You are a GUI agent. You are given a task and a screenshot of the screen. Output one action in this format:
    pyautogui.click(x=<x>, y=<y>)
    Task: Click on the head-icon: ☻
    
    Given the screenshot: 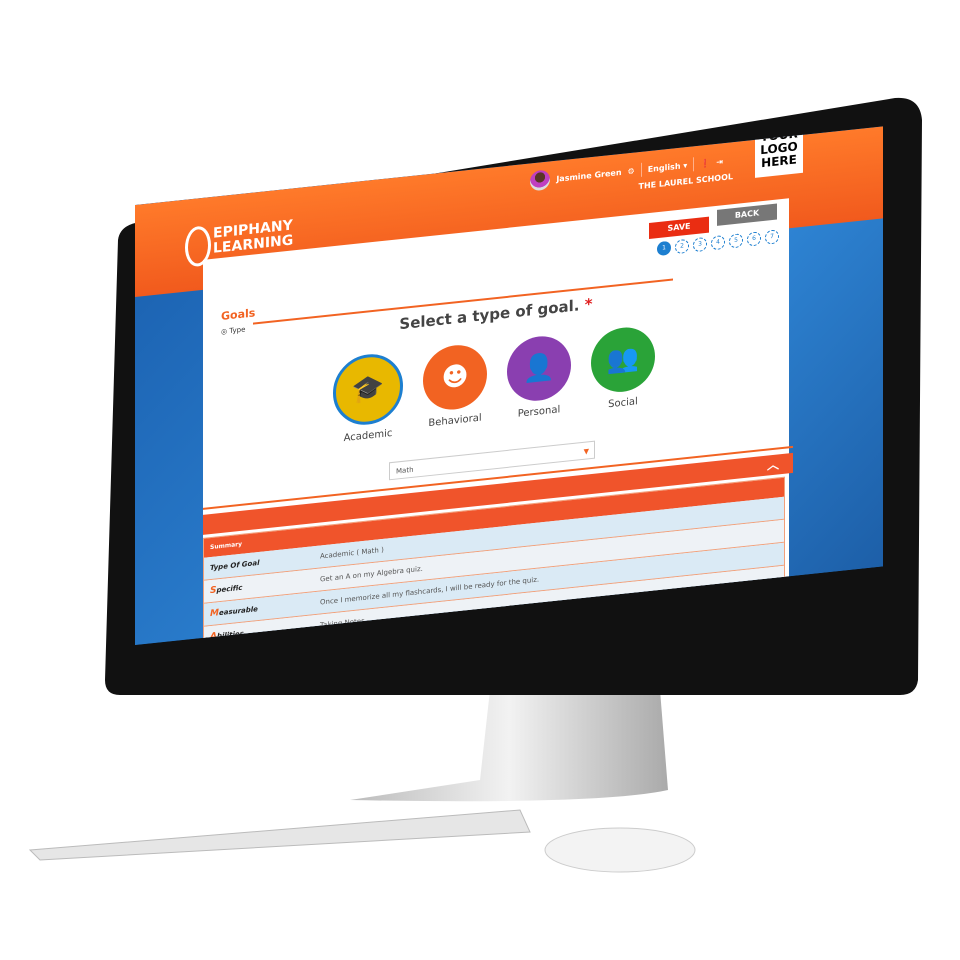 What is the action you would take?
    pyautogui.click(x=455, y=377)
    